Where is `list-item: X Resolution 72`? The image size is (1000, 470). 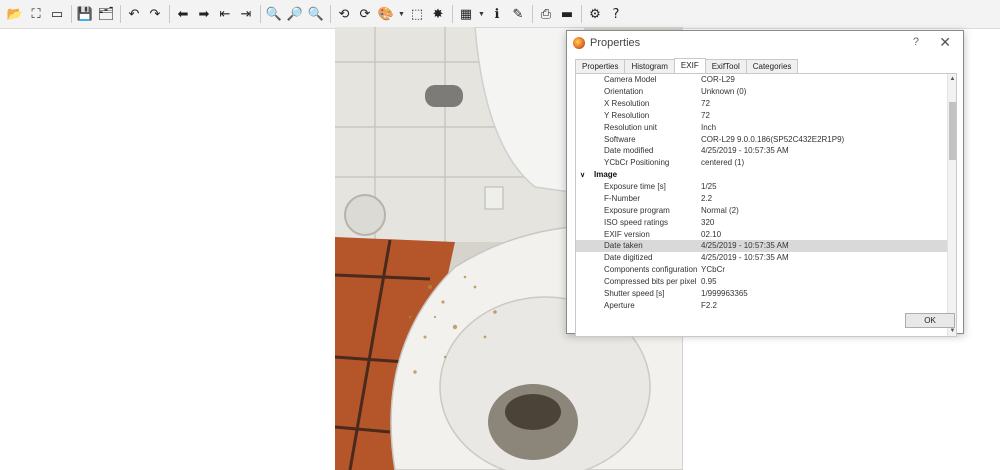 list-item: X Resolution 72 is located at coordinates (762, 104).